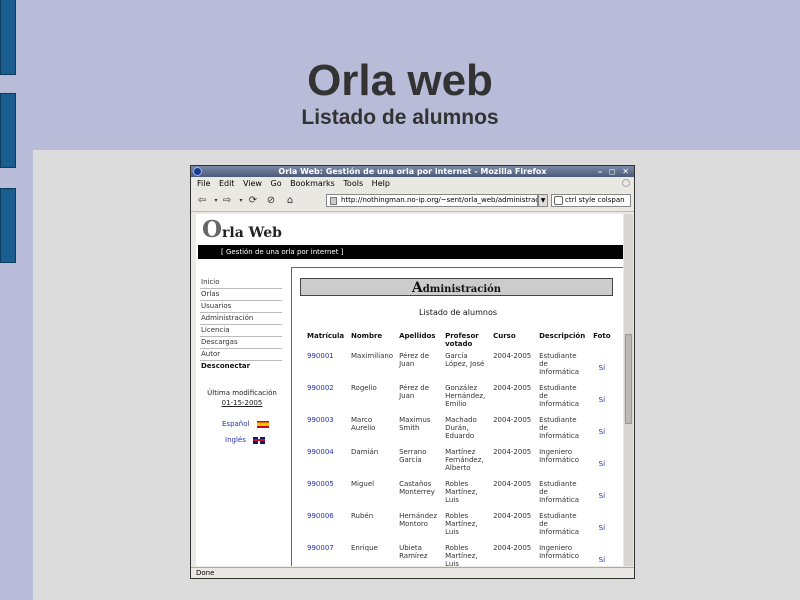  Describe the element at coordinates (242, 398) in the screenshot. I see `last-modified: Última modificación 01-15-2005` at that location.